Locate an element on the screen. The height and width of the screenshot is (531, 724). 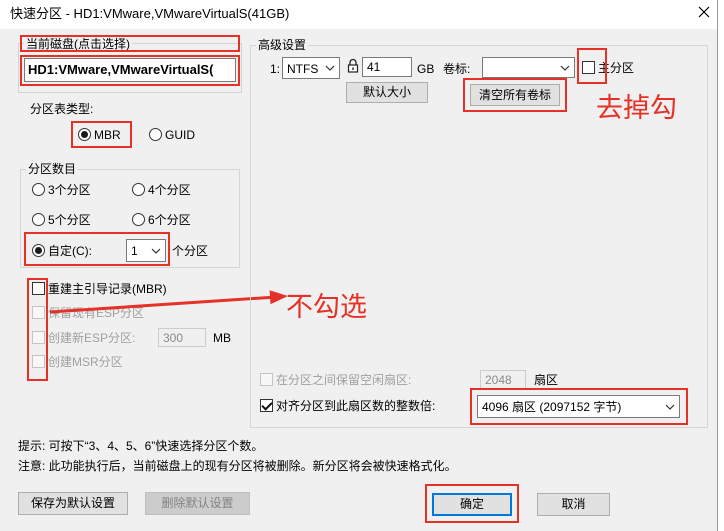
align-sectors-checkbox: 对齐分区到此扇区数的整数倍: is located at coordinates (365, 406).